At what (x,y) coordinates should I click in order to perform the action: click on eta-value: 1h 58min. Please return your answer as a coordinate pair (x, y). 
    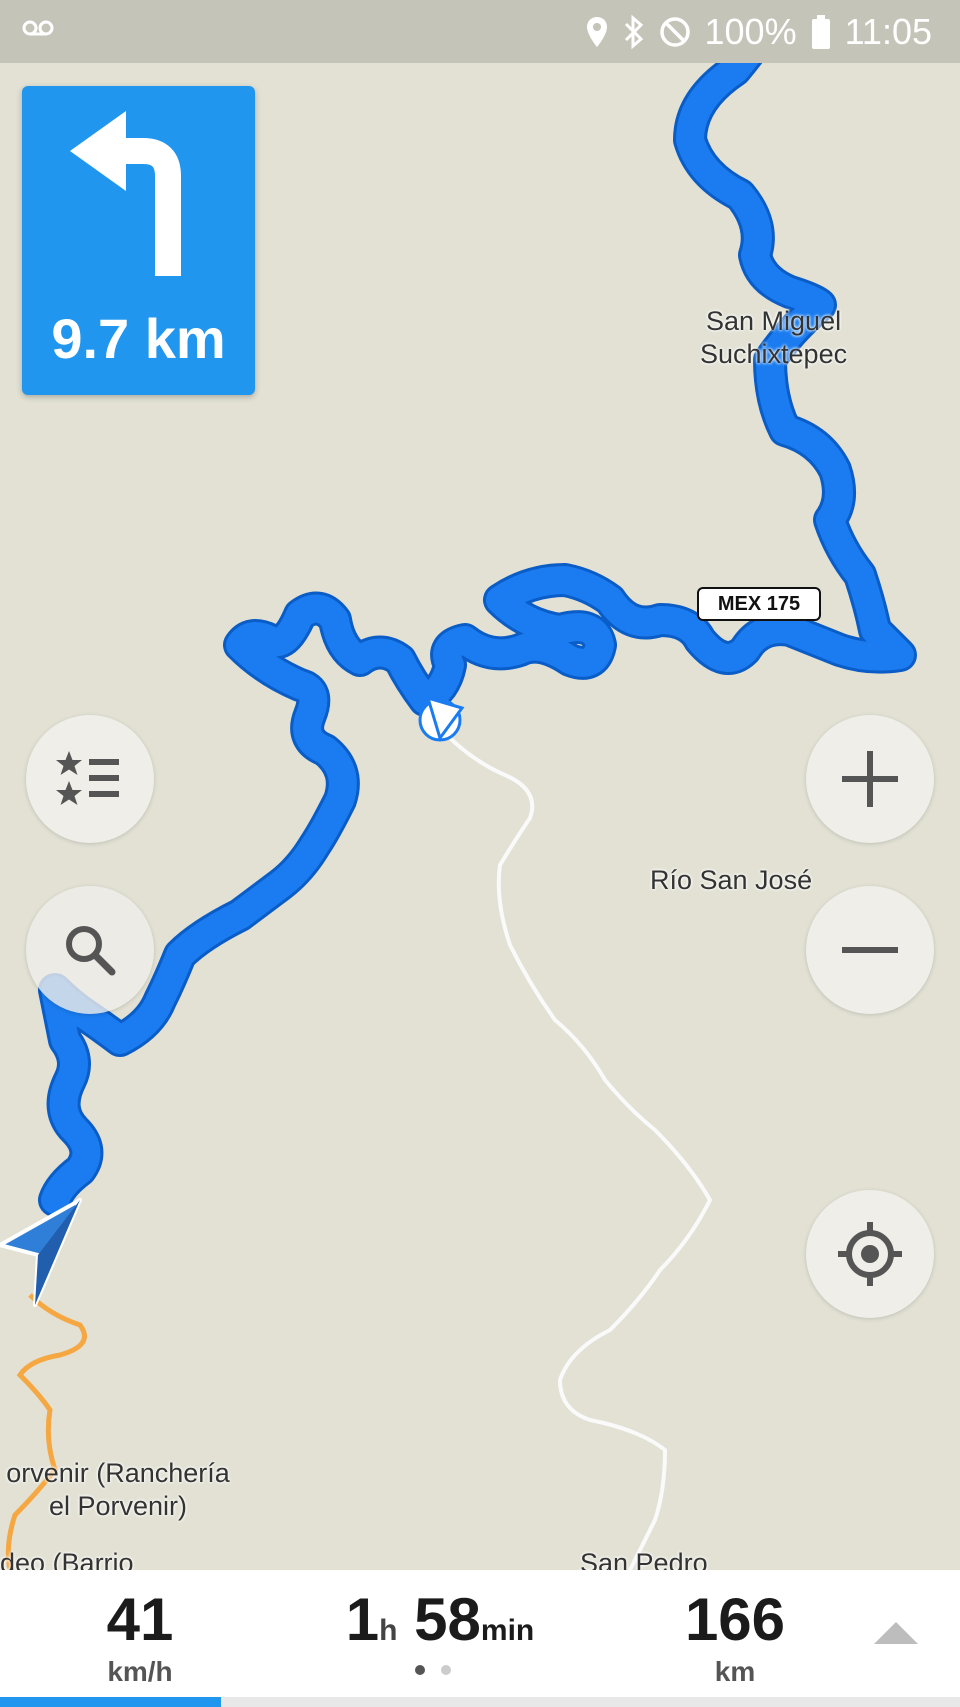
    Looking at the image, I should click on (440, 1625).